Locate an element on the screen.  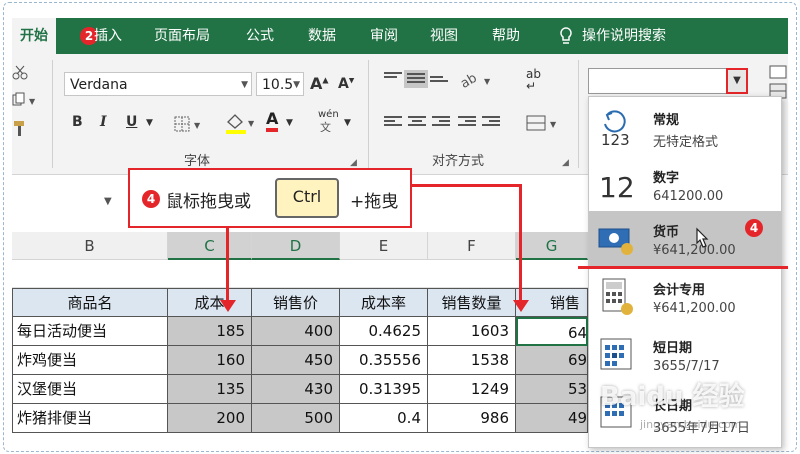
fill-color-icon: ▼ is located at coordinates (241, 123).